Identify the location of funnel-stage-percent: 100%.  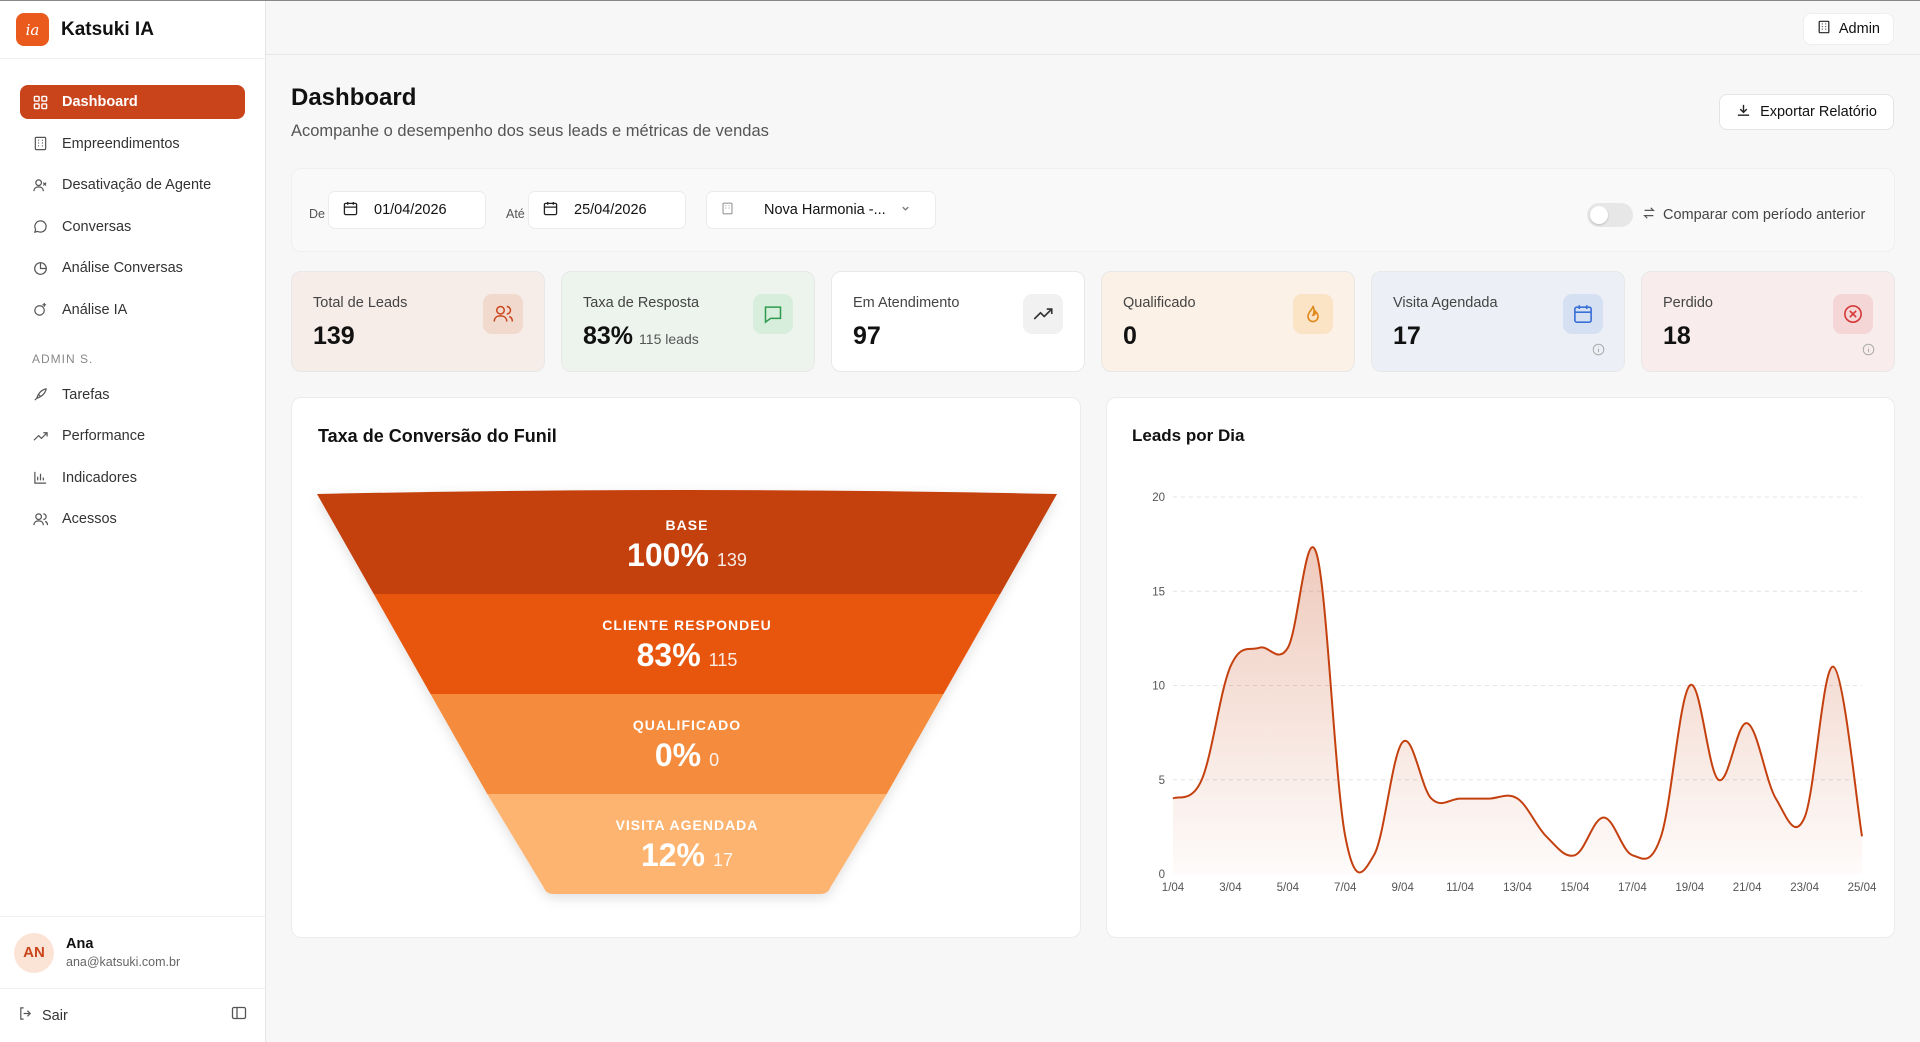
(668, 555).